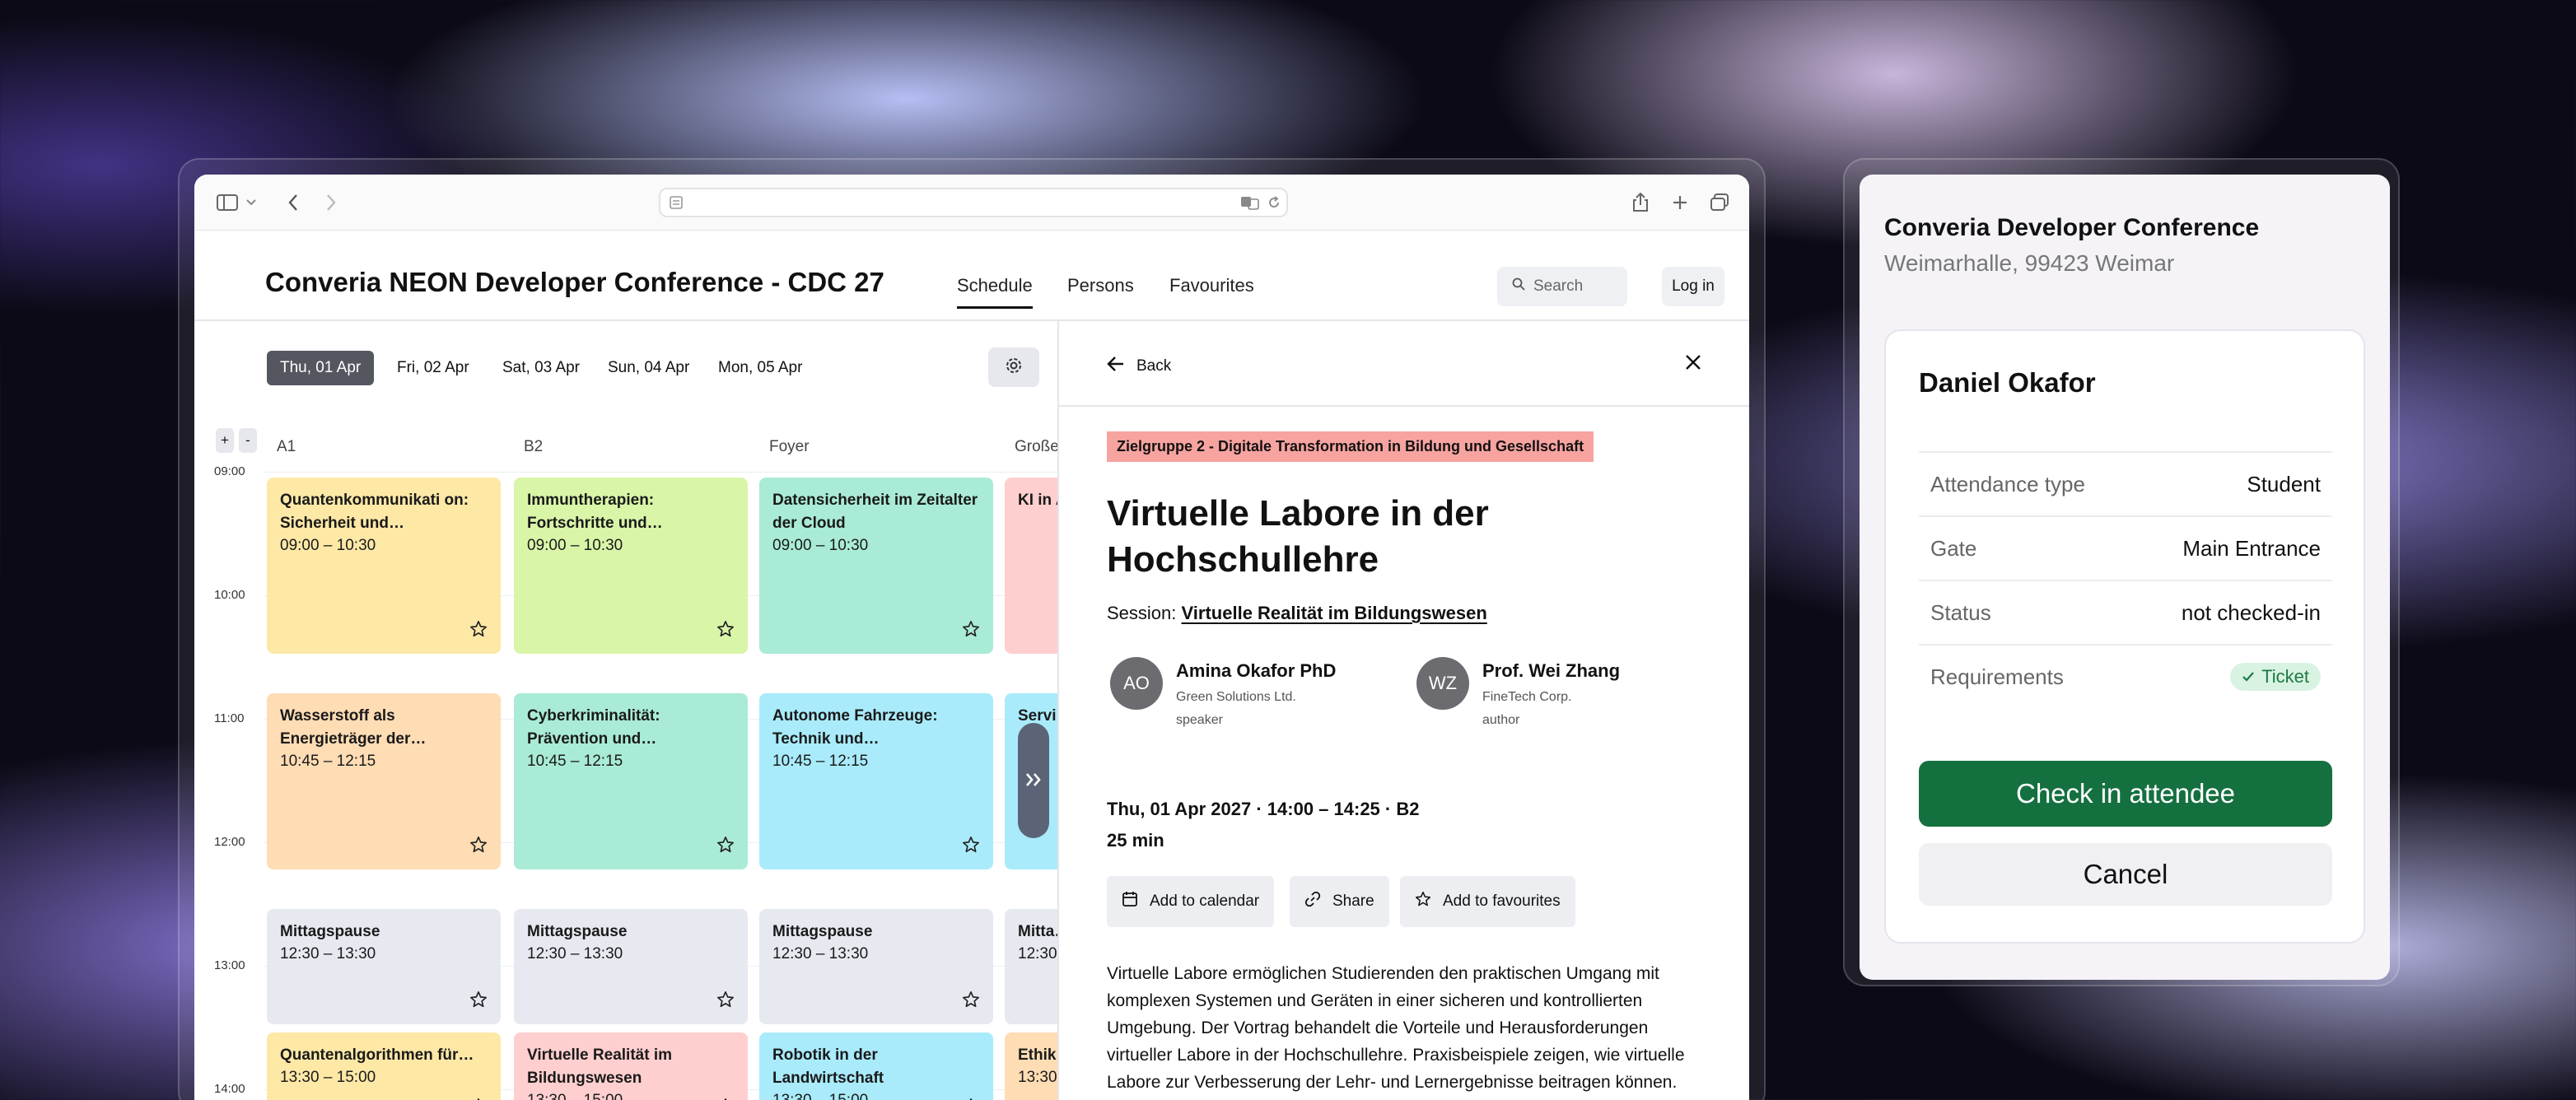 The height and width of the screenshot is (1100, 2576). I want to click on avatar: WZ, so click(1442, 683).